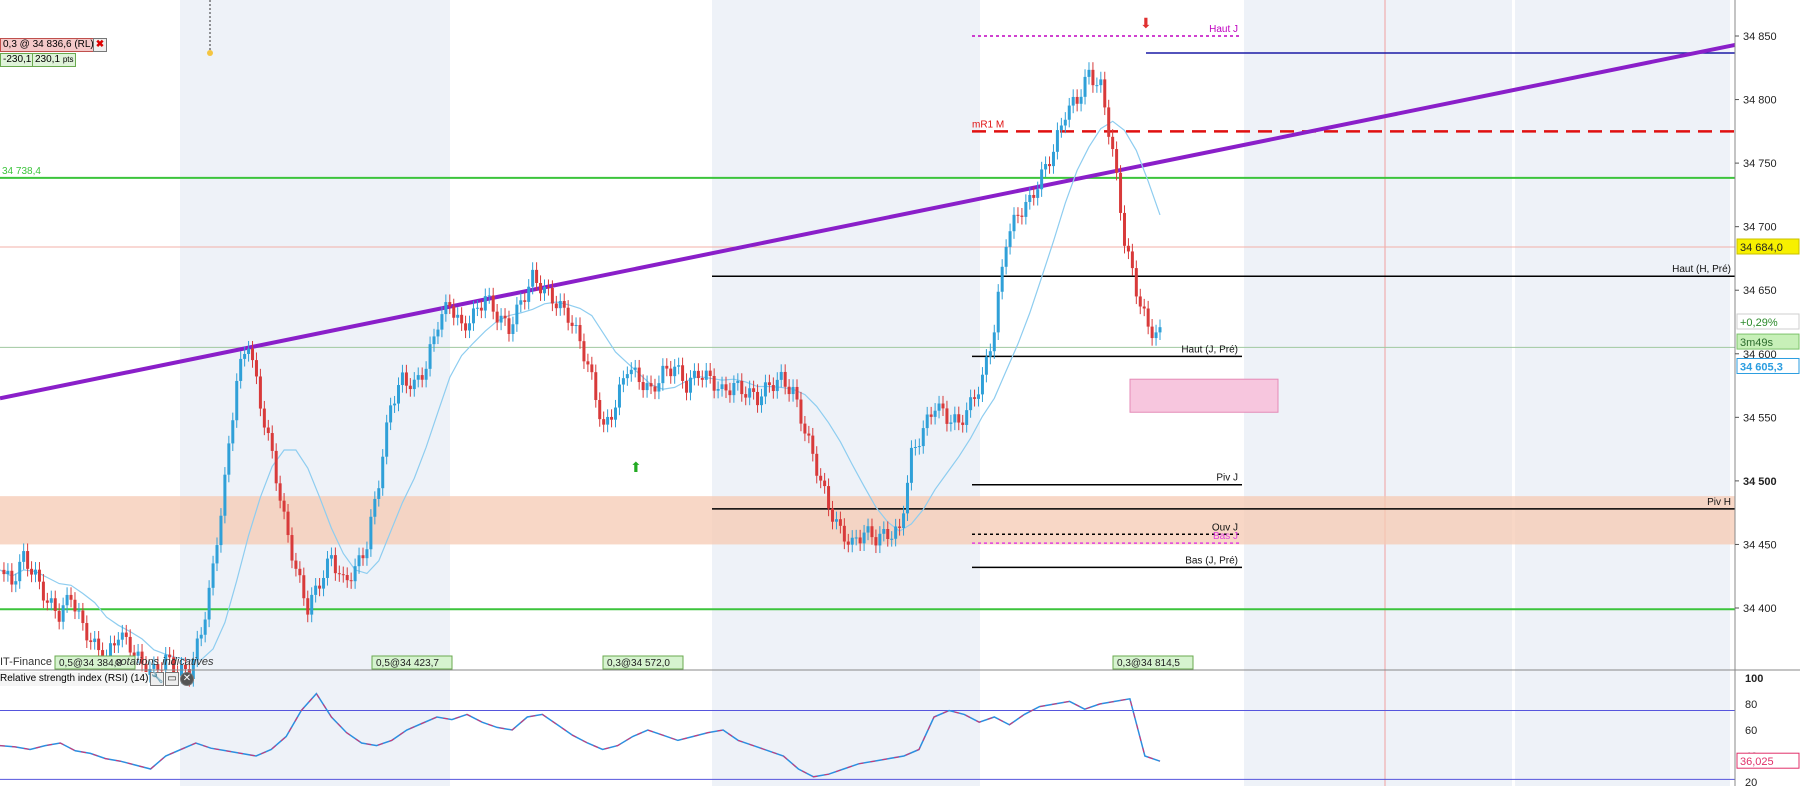 The image size is (1800, 791). Describe the element at coordinates (172, 679) in the screenshot. I see `window-icon: ▭` at that location.